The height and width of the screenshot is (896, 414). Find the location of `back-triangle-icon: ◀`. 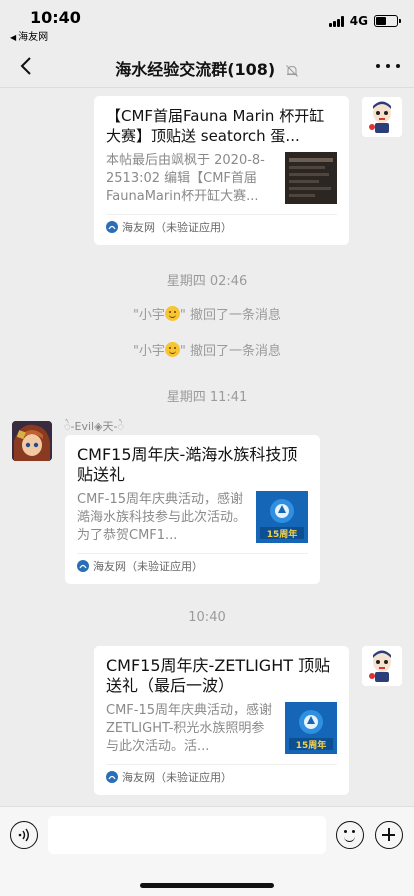

back-triangle-icon: ◀ is located at coordinates (13, 37).